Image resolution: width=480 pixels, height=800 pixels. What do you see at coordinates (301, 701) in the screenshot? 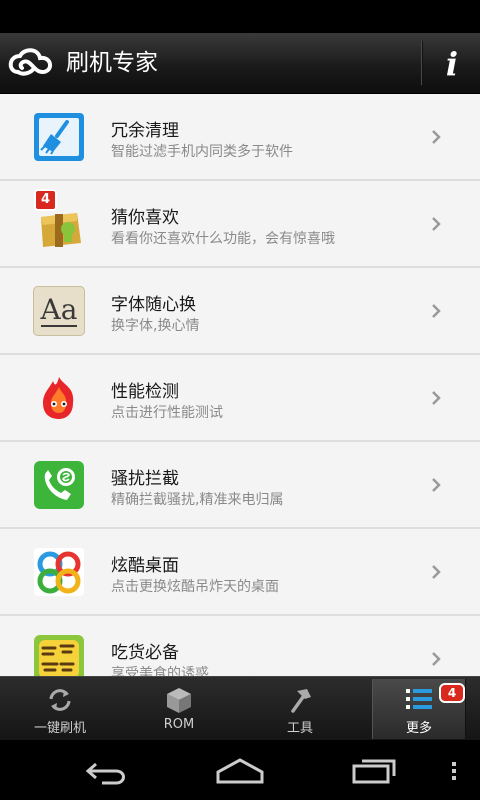
I see `hammer-icon` at bounding box center [301, 701].